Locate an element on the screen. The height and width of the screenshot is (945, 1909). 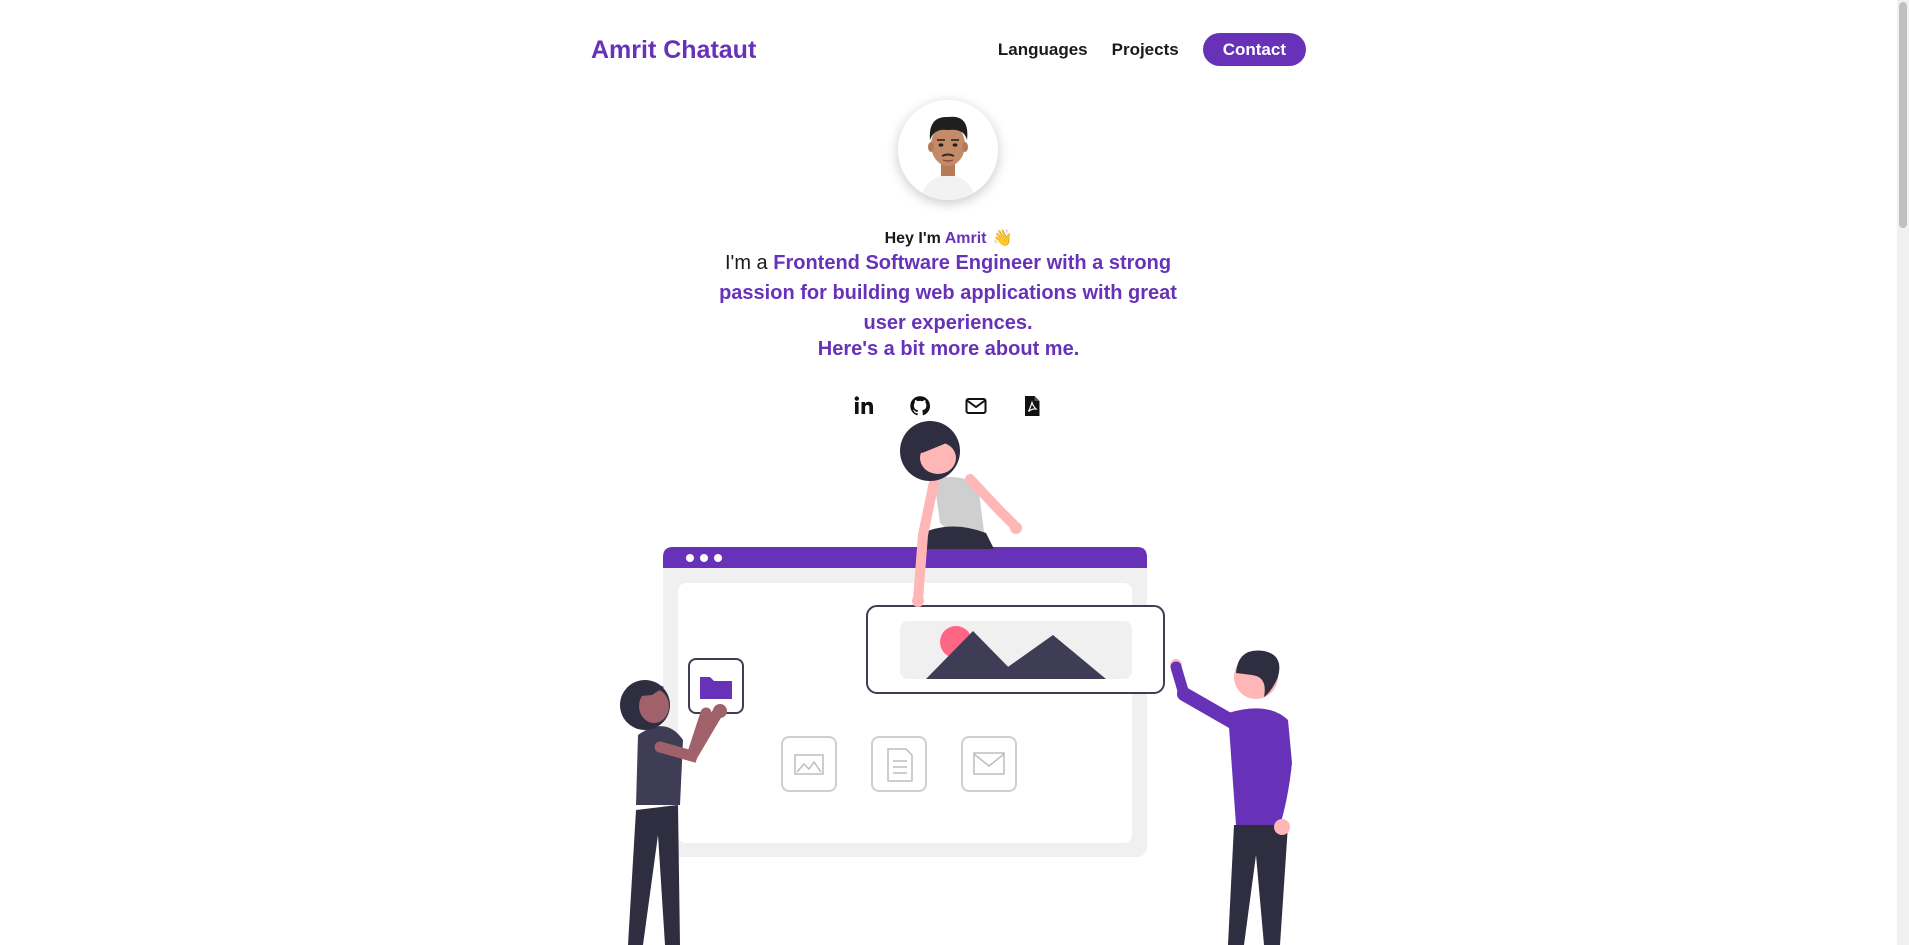
profile-avatar is located at coordinates (948, 150).